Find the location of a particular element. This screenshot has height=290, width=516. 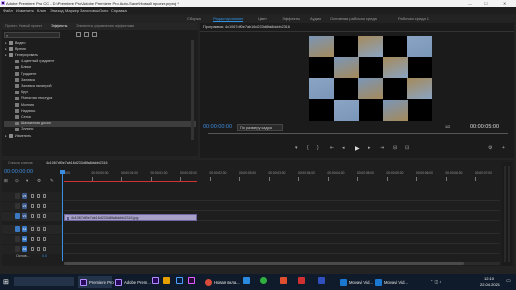

effect-item: Надпись is located at coordinates (100, 111).